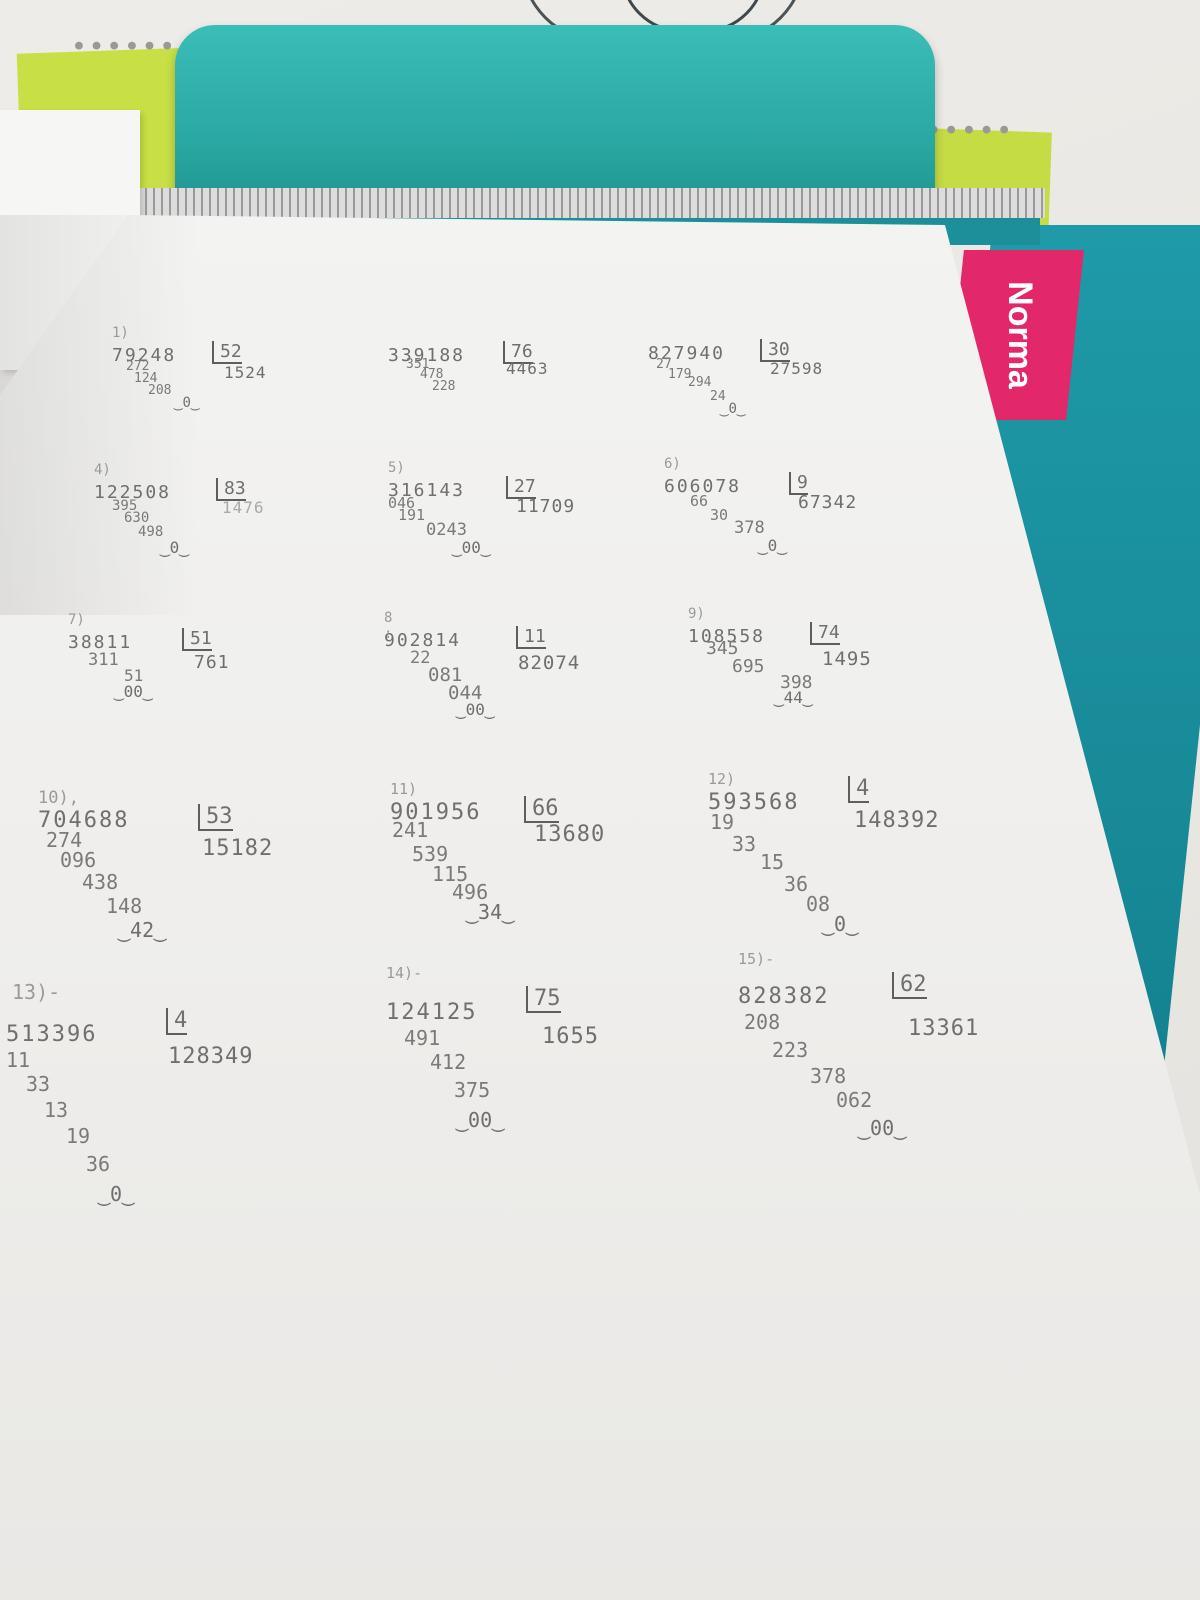  Describe the element at coordinates (825, 633) in the screenshot. I see `divisor: 74` at that location.